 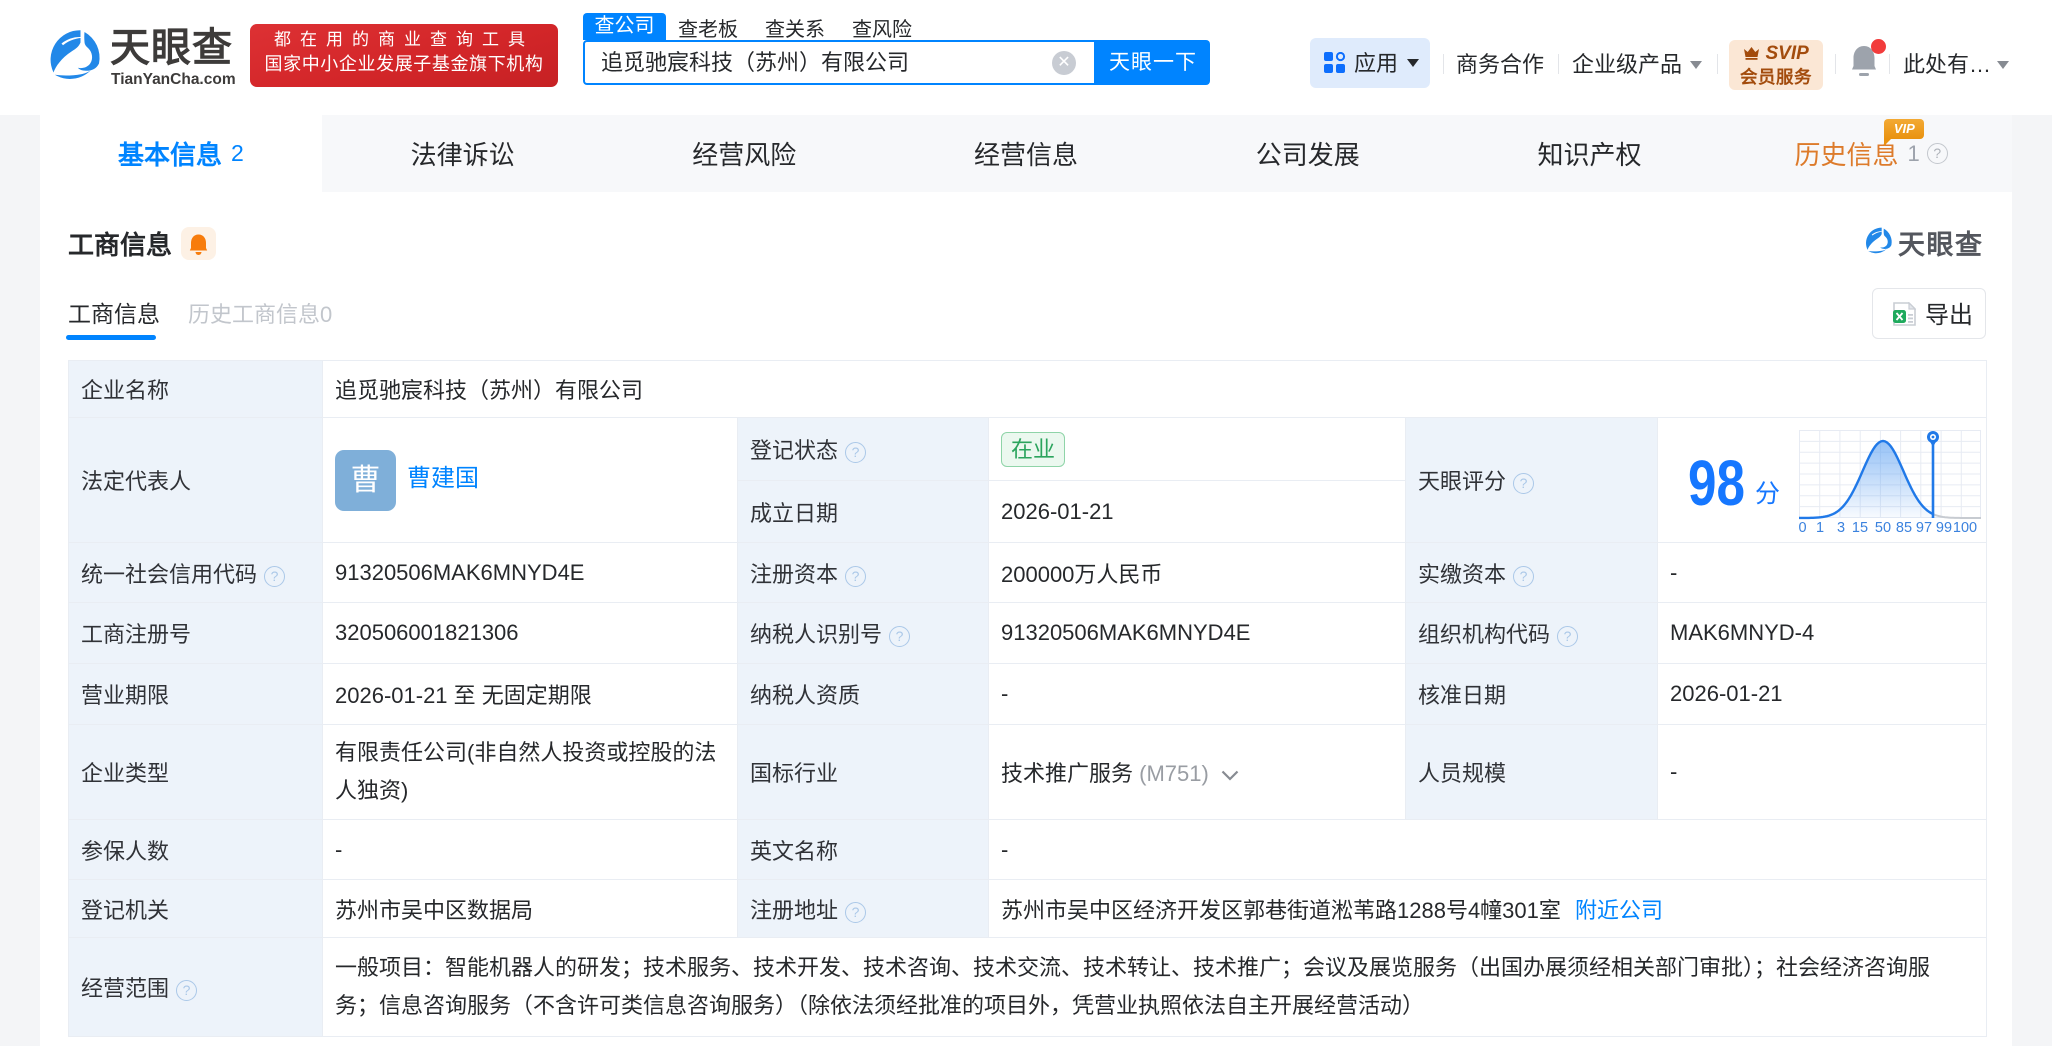 I want to click on svg-text: 100, so click(x=1965, y=528).